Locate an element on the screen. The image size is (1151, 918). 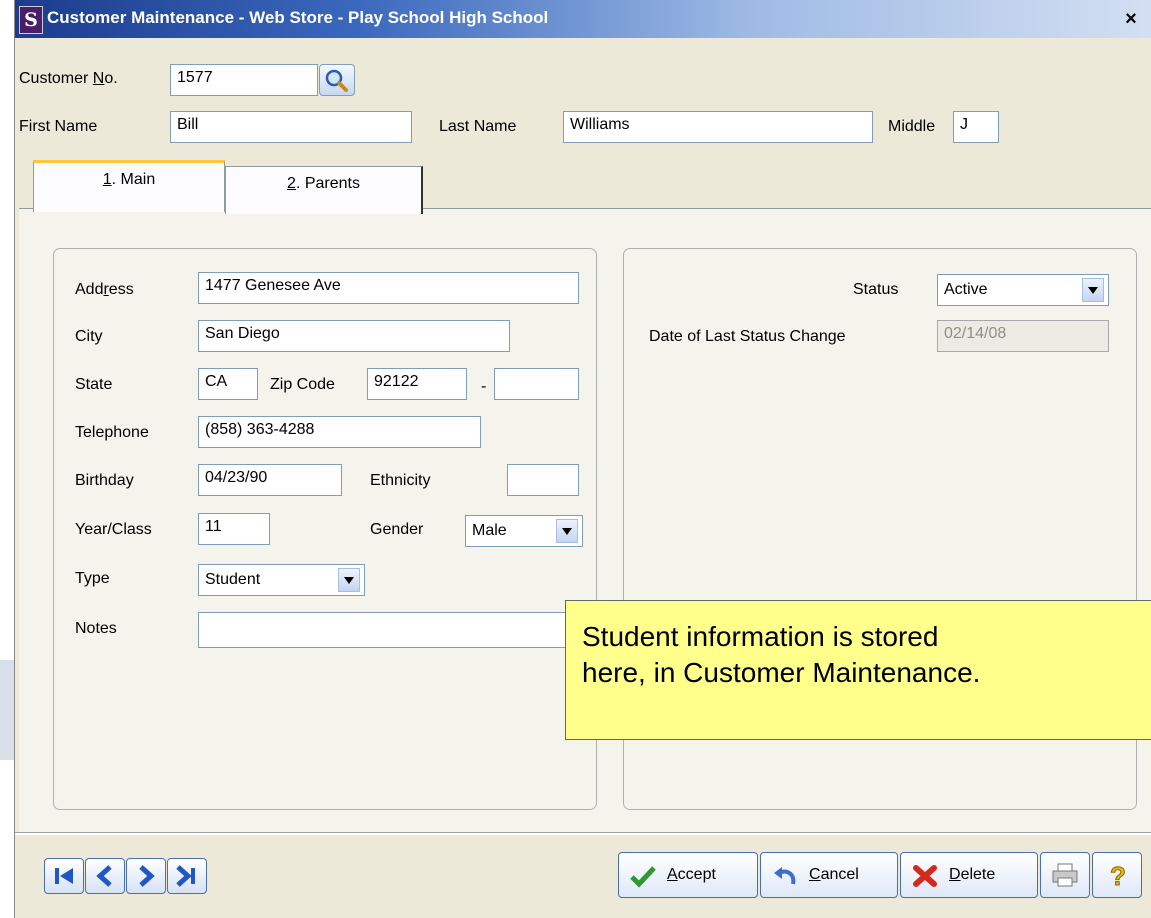
notes-label: Notes is located at coordinates (96, 628).